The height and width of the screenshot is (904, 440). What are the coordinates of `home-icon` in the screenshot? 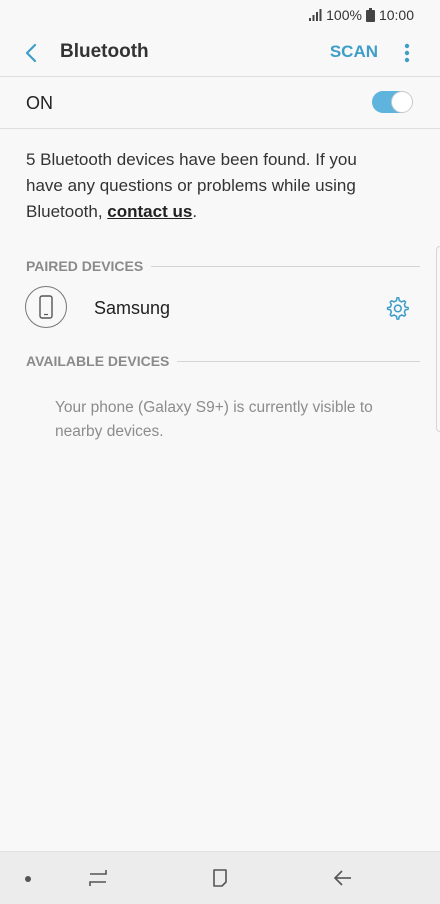 It's located at (220, 878).